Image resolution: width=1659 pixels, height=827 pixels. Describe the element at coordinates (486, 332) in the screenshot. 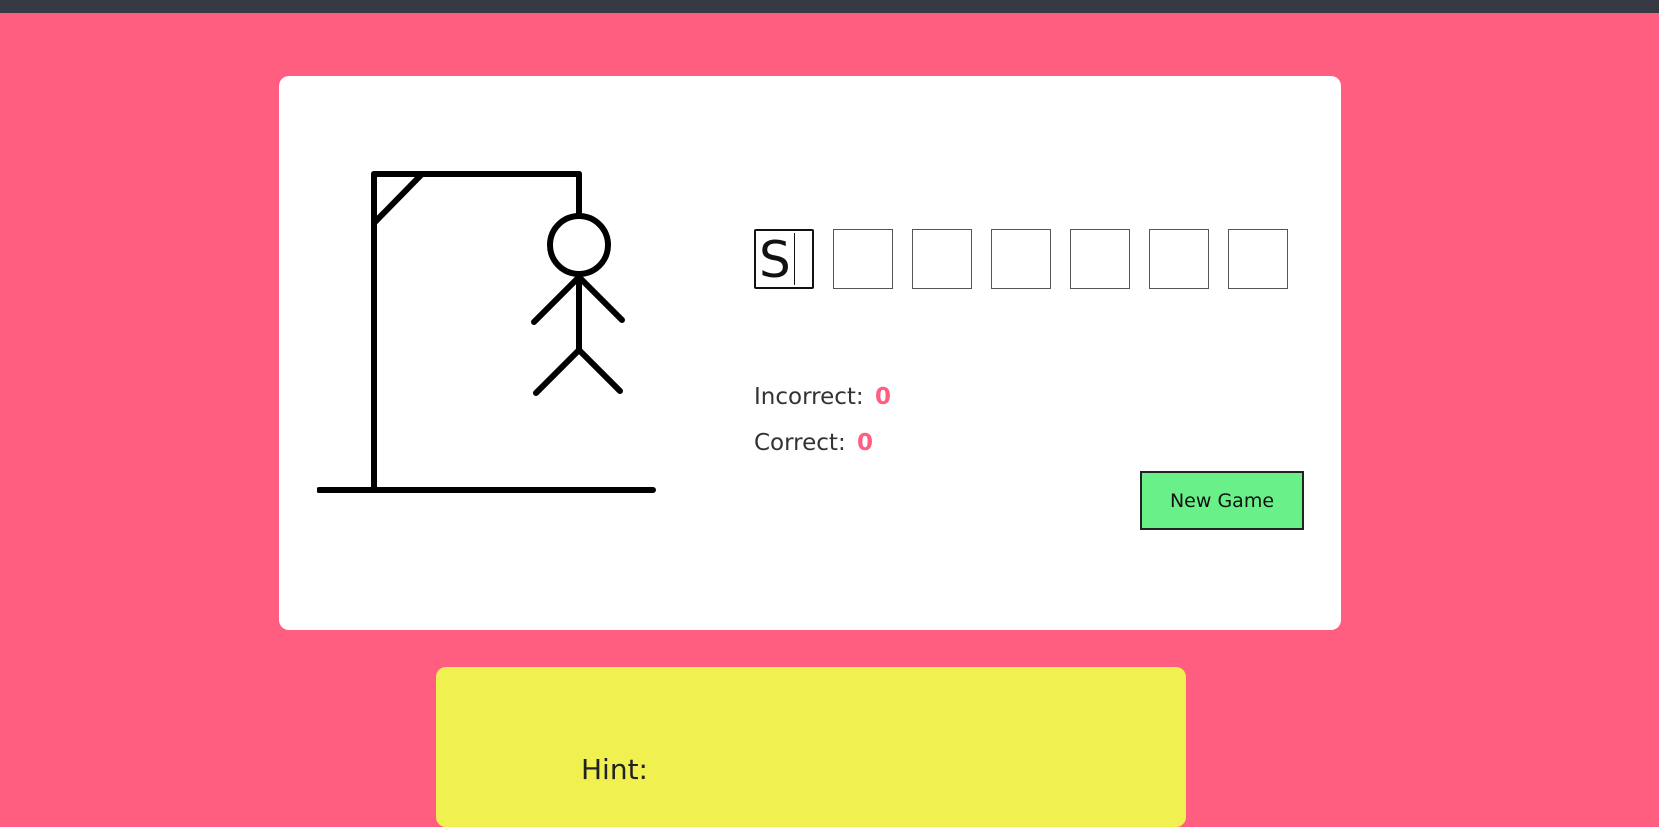

I see `hangman-drawing` at that location.